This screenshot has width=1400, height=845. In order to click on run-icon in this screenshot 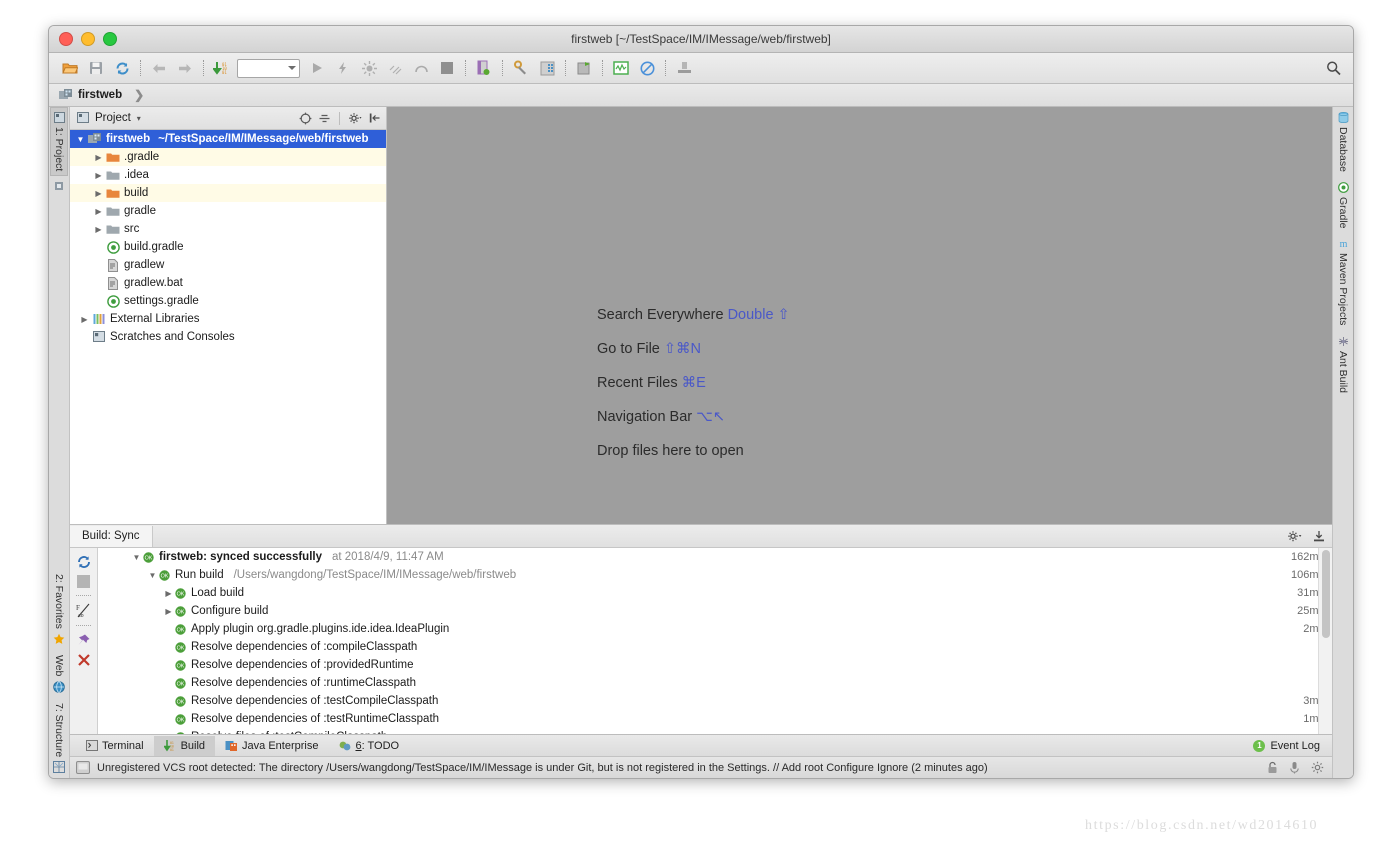, I will do `click(317, 68)`.